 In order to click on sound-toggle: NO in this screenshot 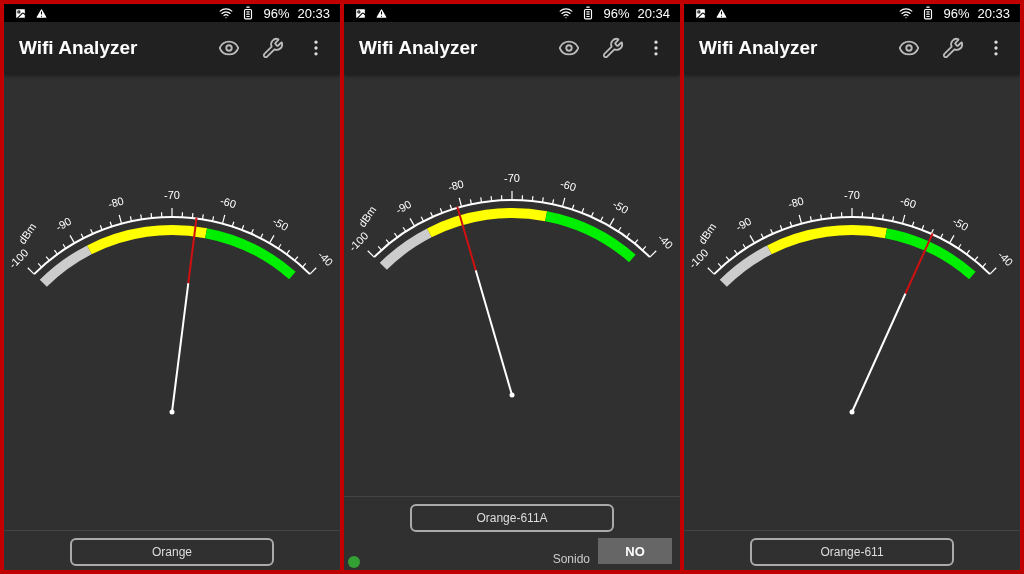, I will do `click(635, 551)`.